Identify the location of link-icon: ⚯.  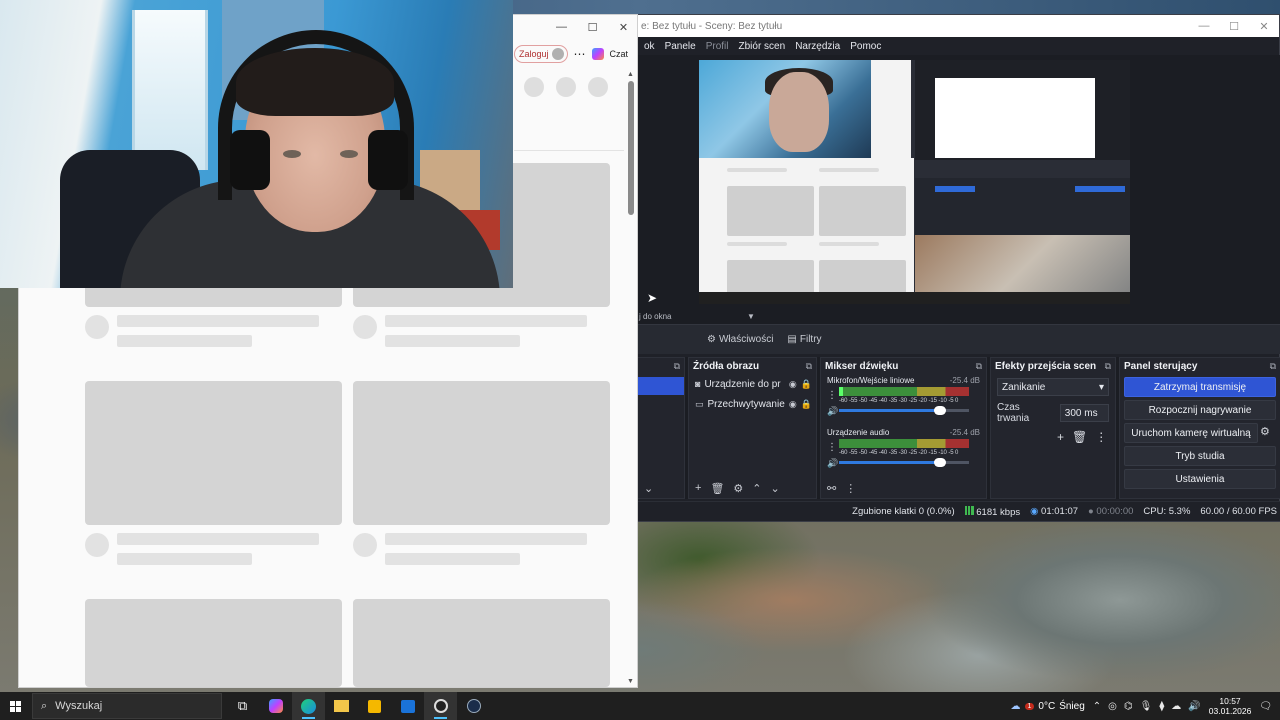
(831, 488).